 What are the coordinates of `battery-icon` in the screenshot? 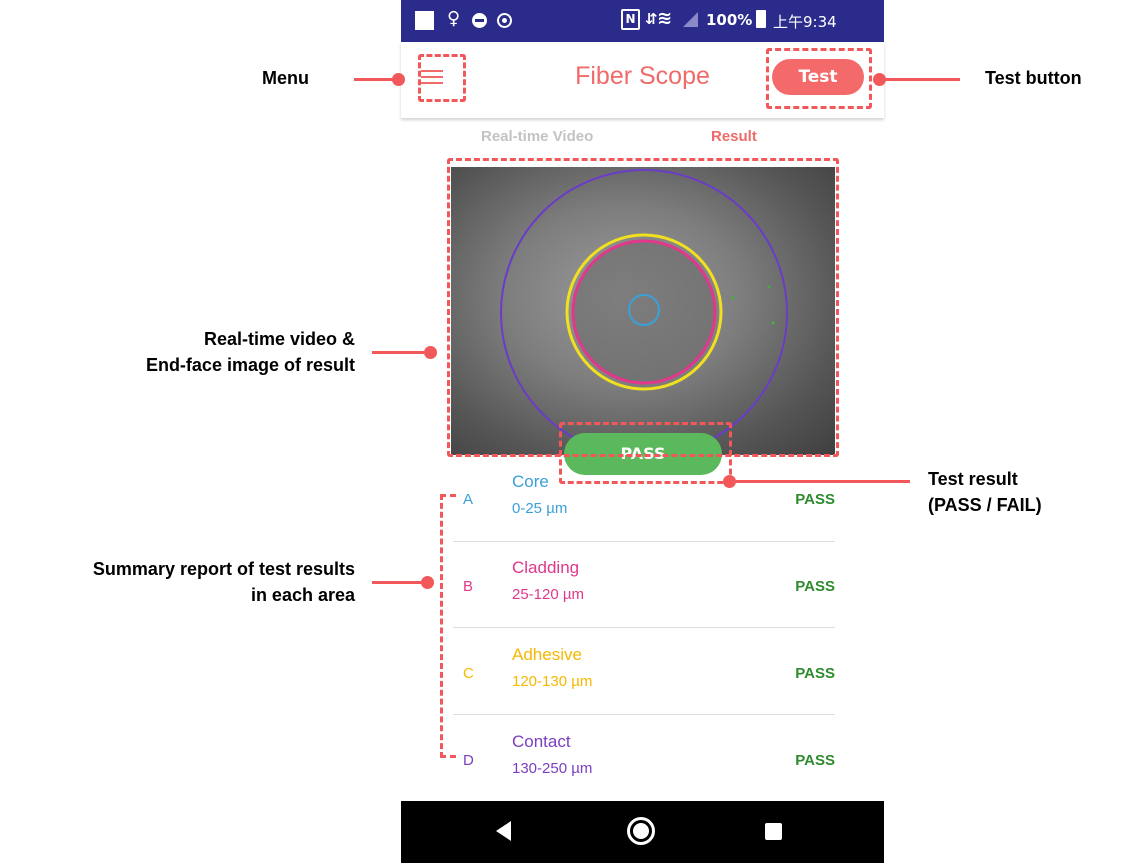 It's located at (761, 19).